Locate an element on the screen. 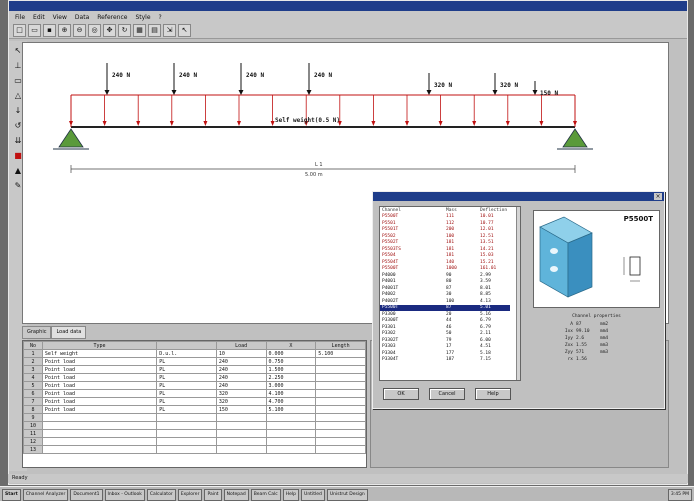 The height and width of the screenshot is (501, 694). new-icon: □ is located at coordinates (19, 30).